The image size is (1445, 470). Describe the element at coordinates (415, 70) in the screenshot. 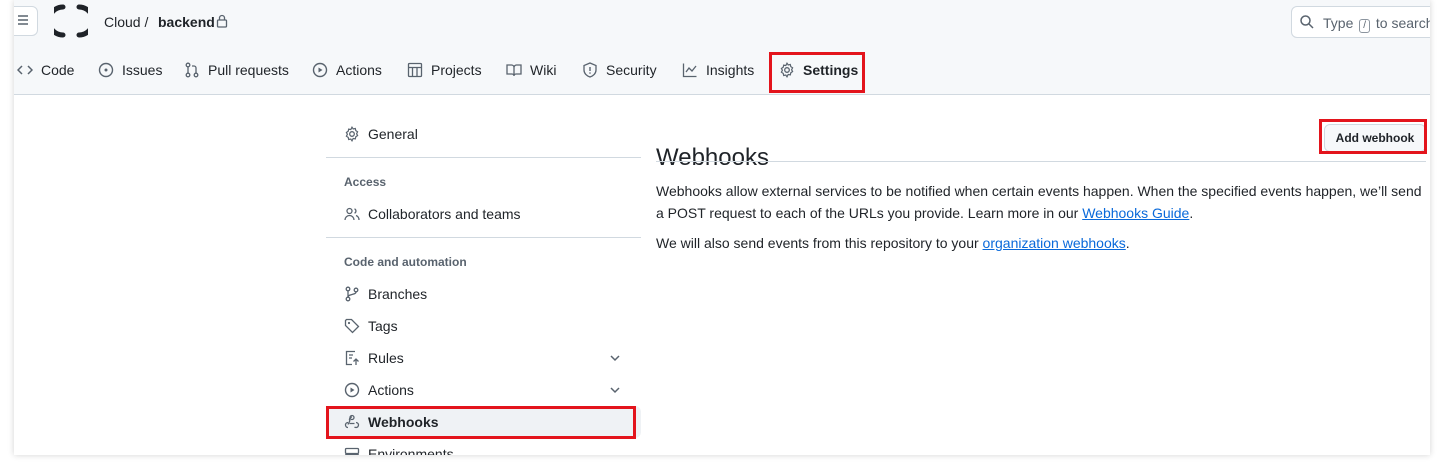

I see `table-icon` at that location.